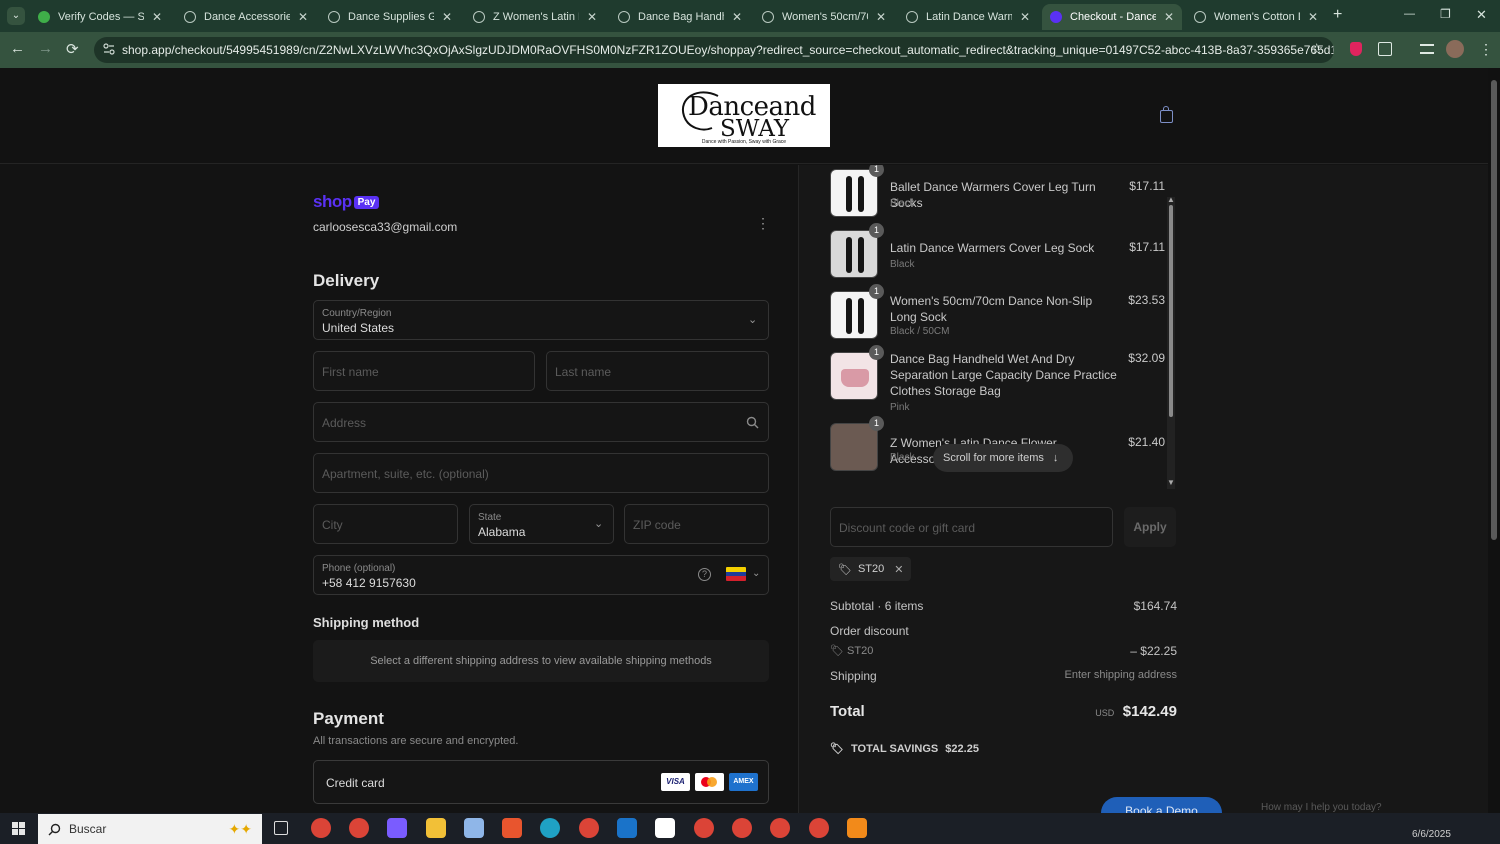 Image resolution: width=1500 pixels, height=844 pixels. Describe the element at coordinates (88, 829) in the screenshot. I see `taskbar-search-label: Buscar` at that location.